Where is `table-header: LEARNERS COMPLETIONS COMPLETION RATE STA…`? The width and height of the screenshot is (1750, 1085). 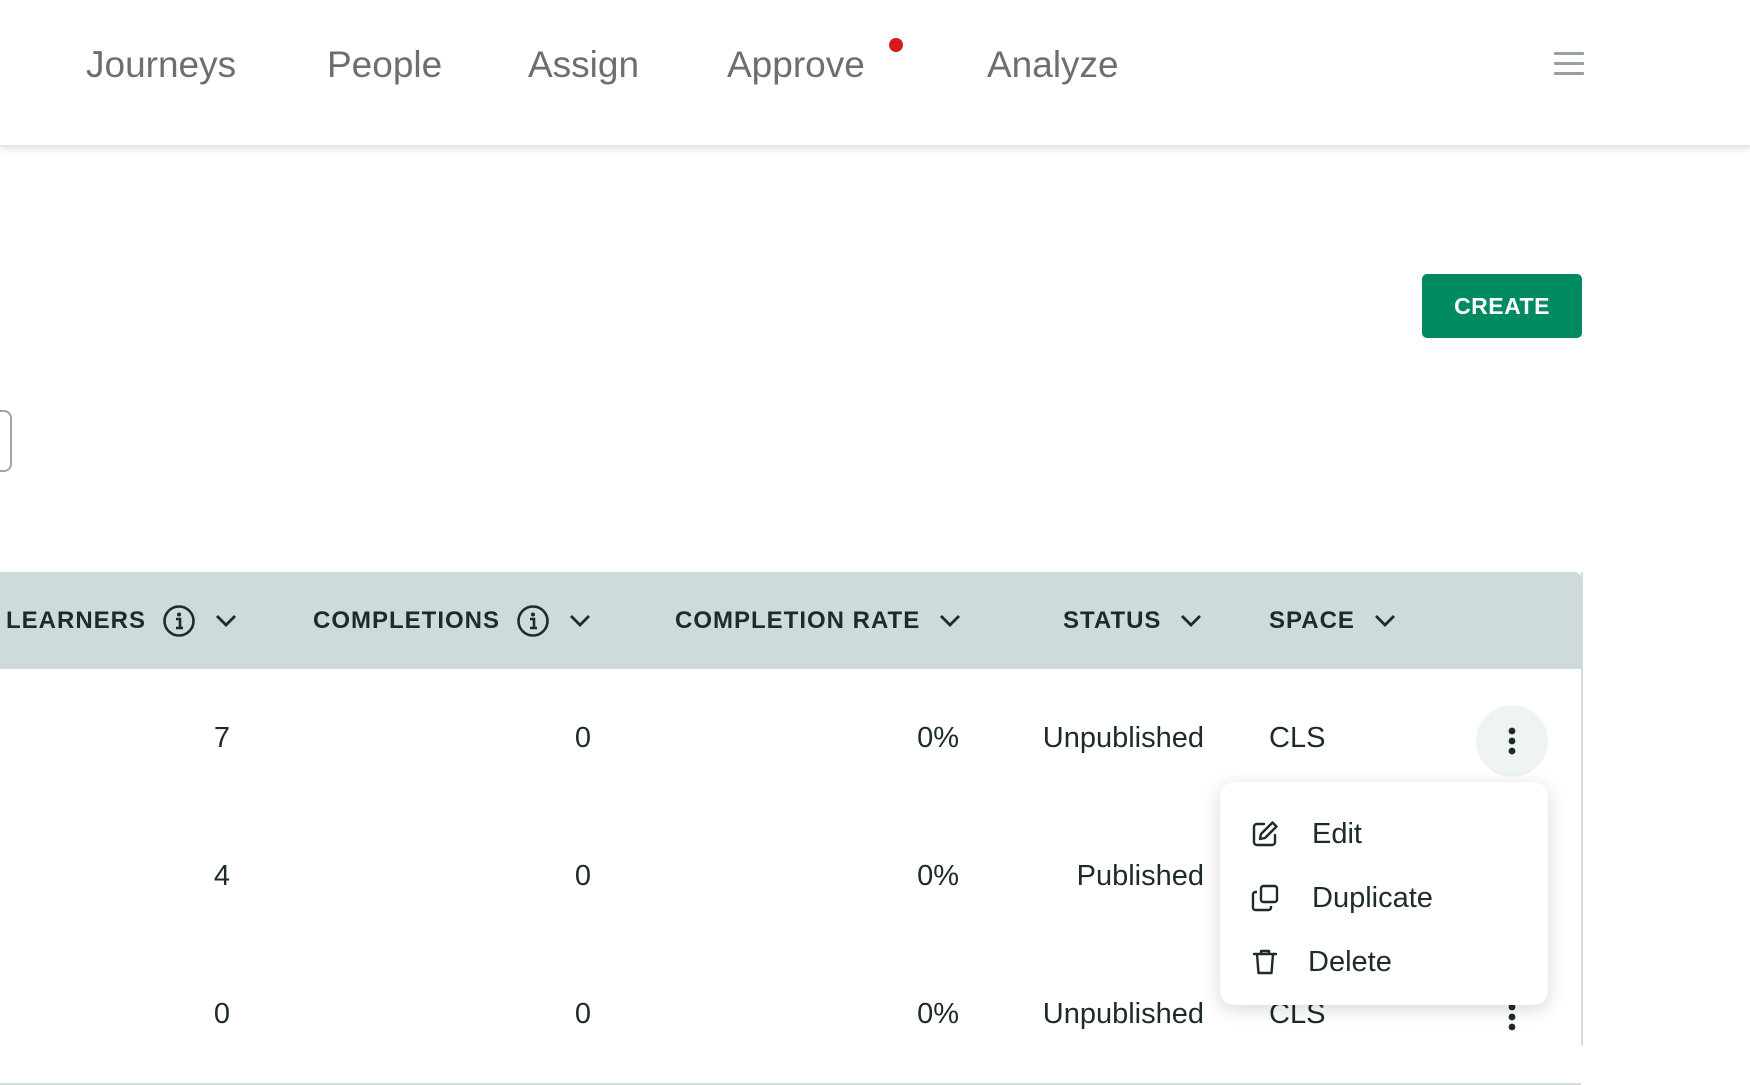 table-header: LEARNERS COMPLETIONS COMPLETION RATE STA… is located at coordinates (791, 620).